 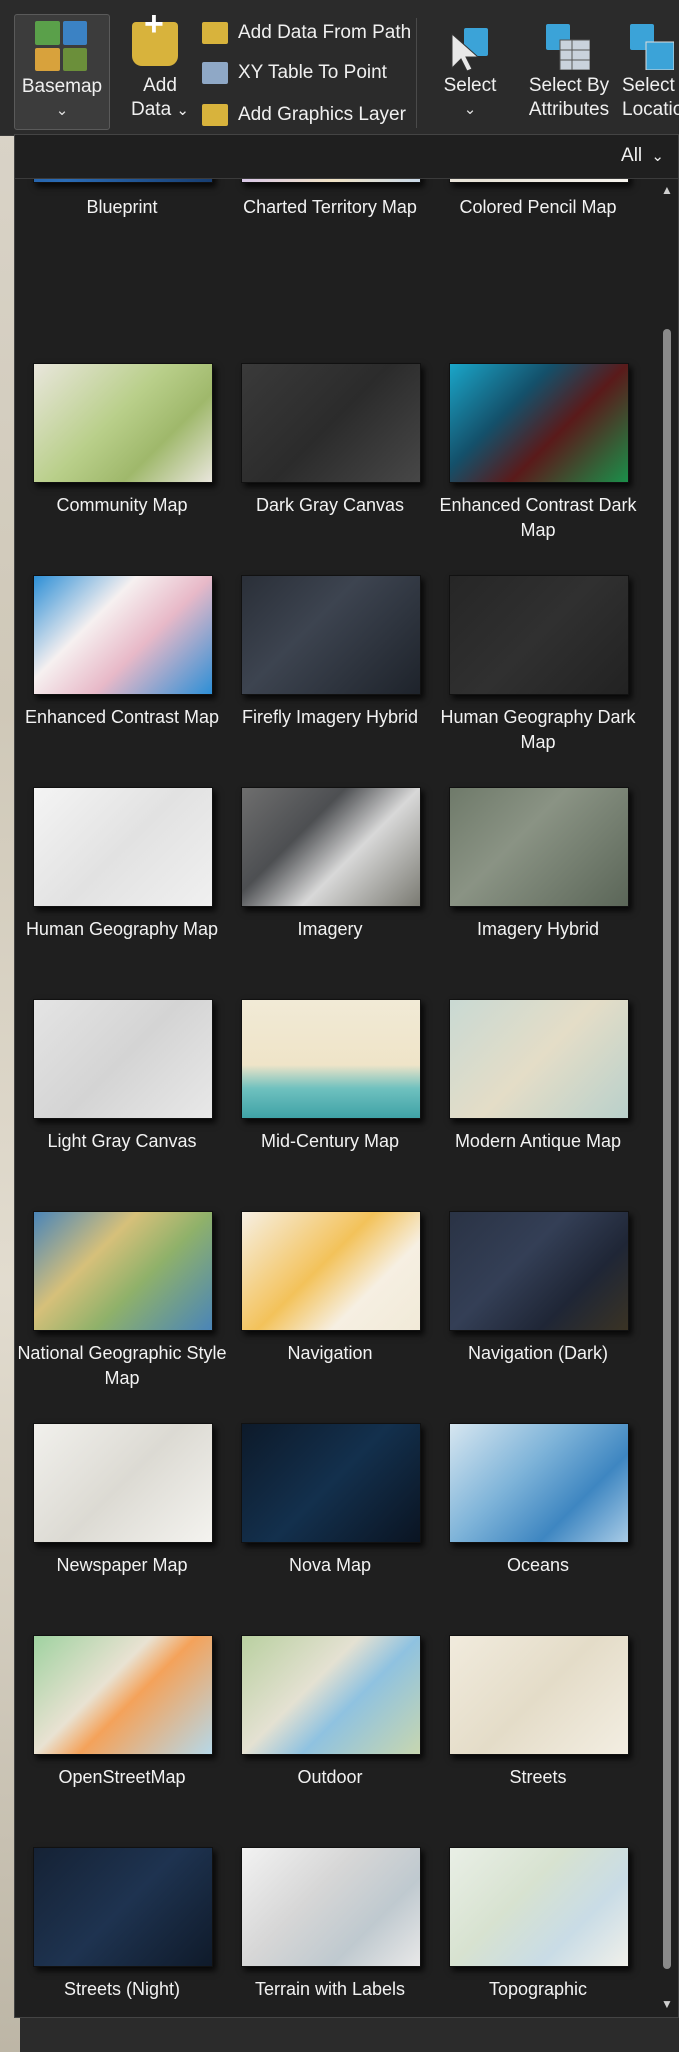 I want to click on xy-table-to-point-button: XY Table To Point, so click(x=294, y=73).